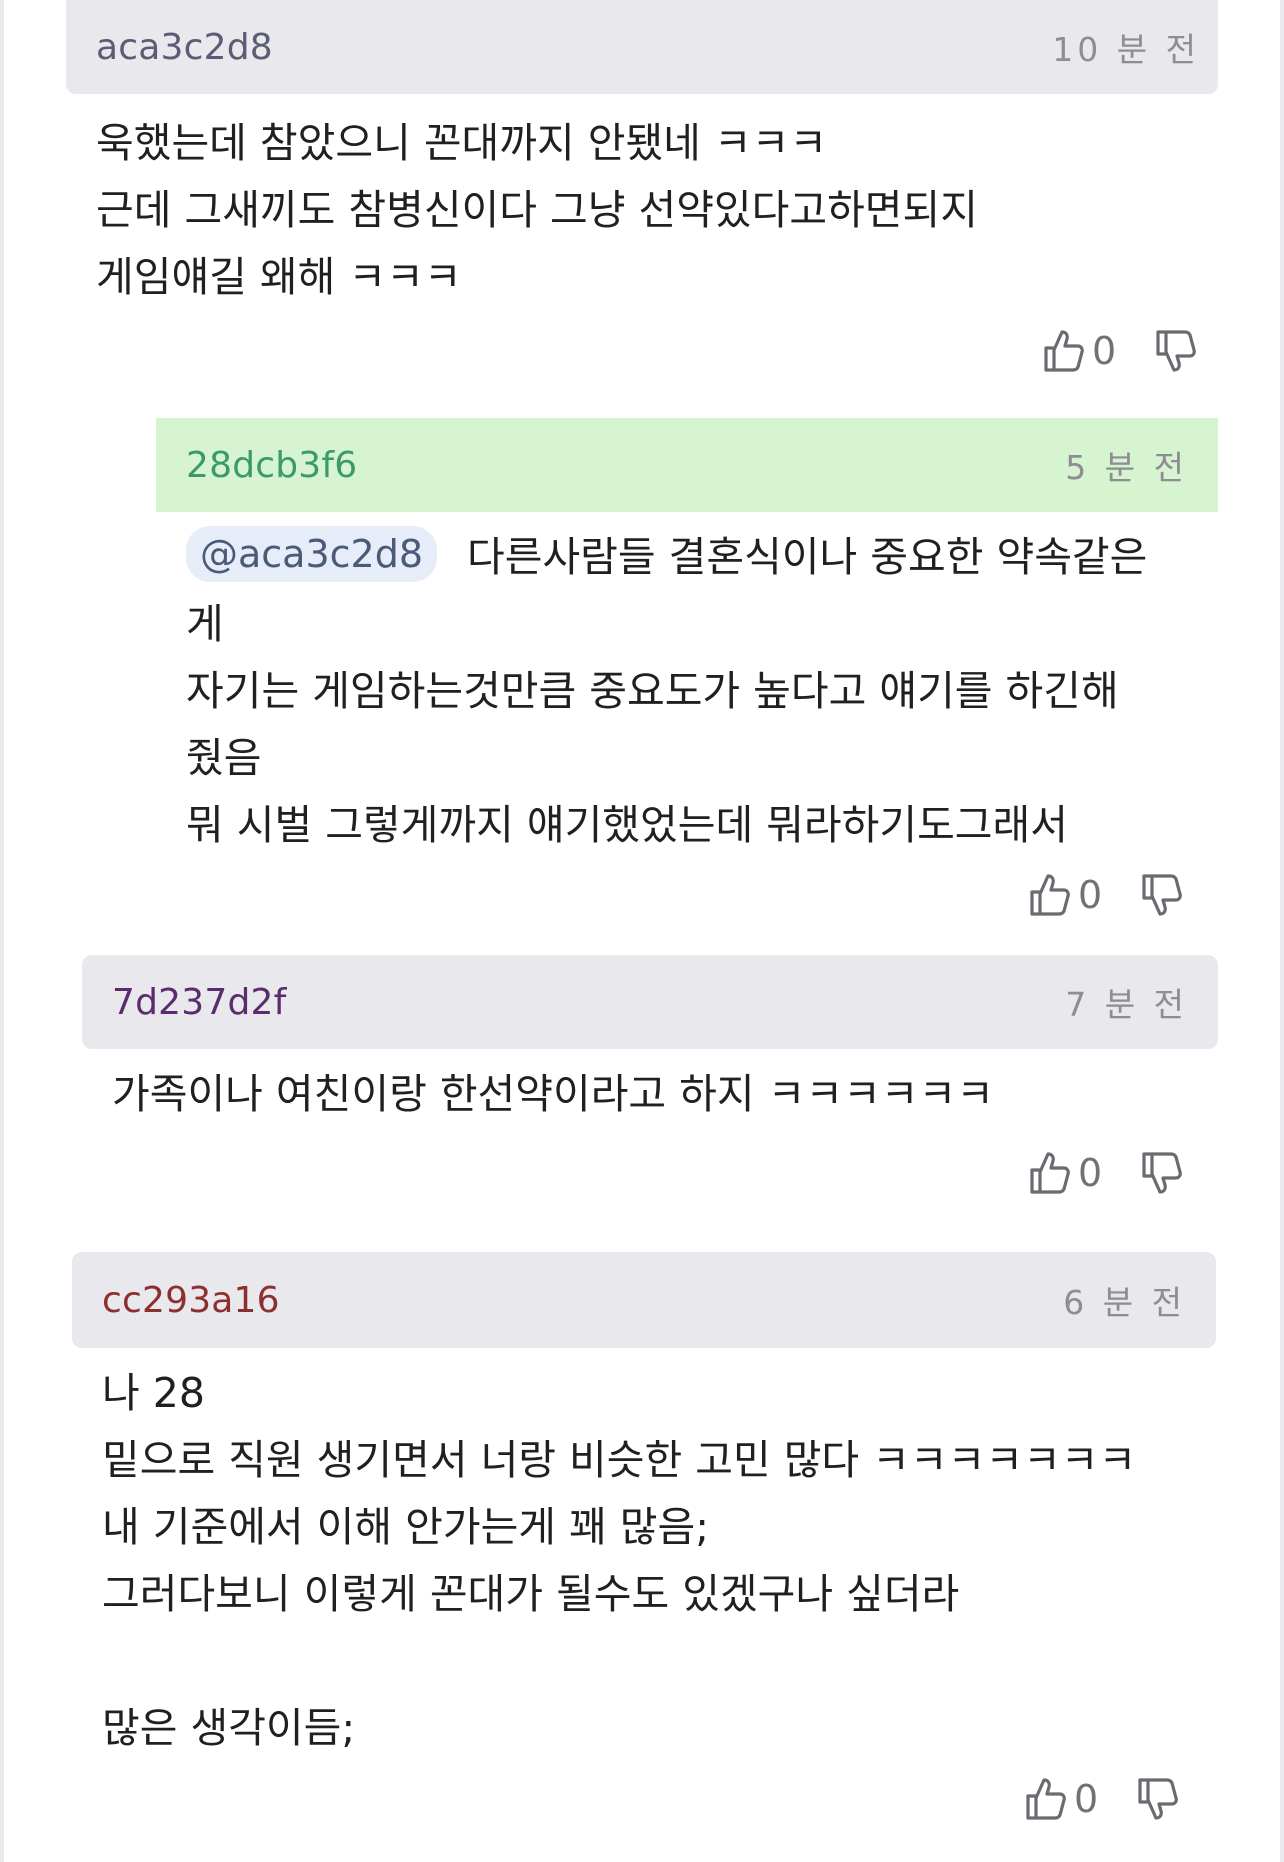 The height and width of the screenshot is (1862, 1284). What do you see at coordinates (687, 465) in the screenshot?
I see `comment-header: 28dcb3f6 5 분 전` at bounding box center [687, 465].